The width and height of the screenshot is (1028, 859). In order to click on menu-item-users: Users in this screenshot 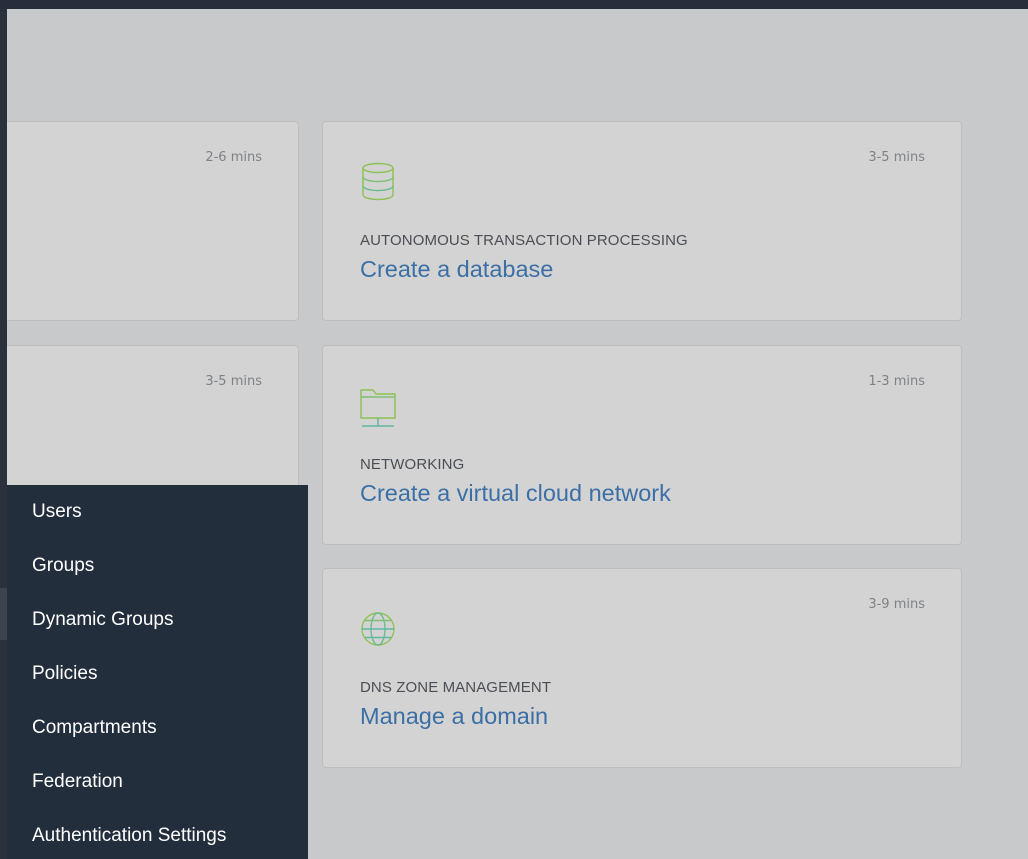, I will do `click(157, 512)`.